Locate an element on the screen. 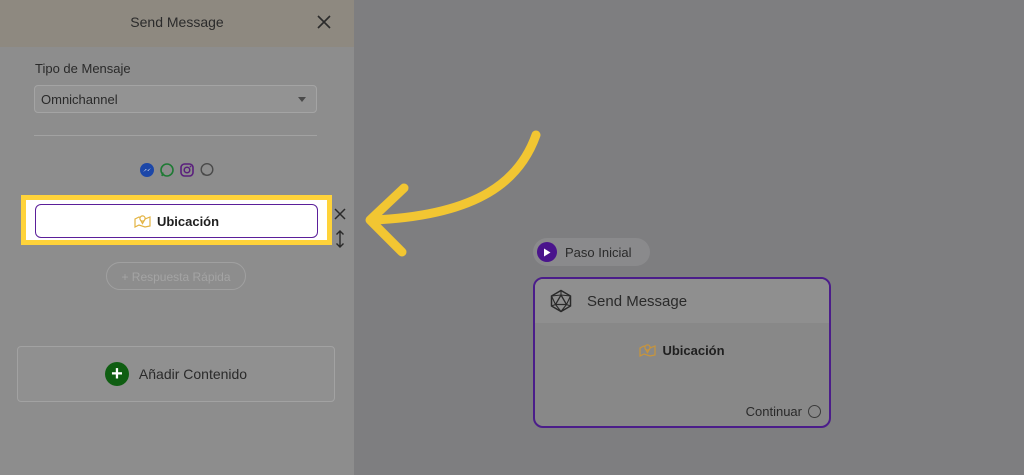  chevron-down-icon is located at coordinates (302, 99).